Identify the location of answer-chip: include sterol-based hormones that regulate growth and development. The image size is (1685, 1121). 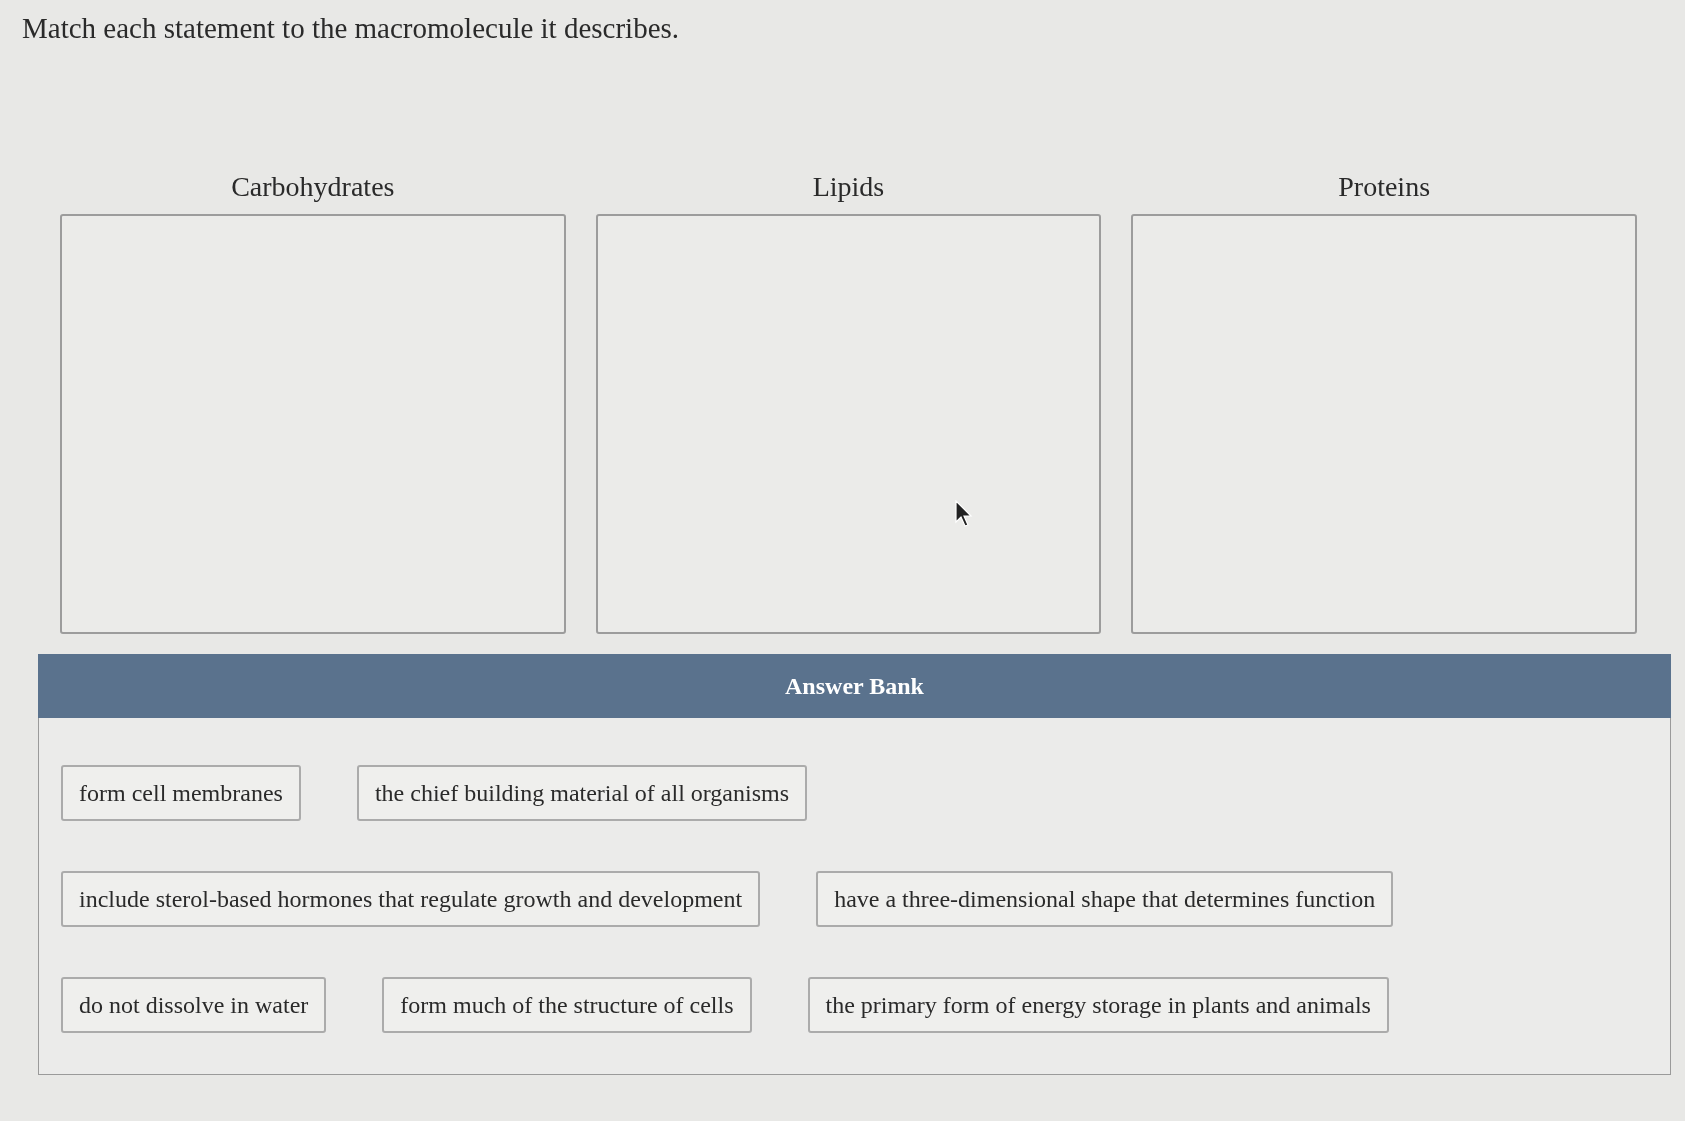
(411, 899).